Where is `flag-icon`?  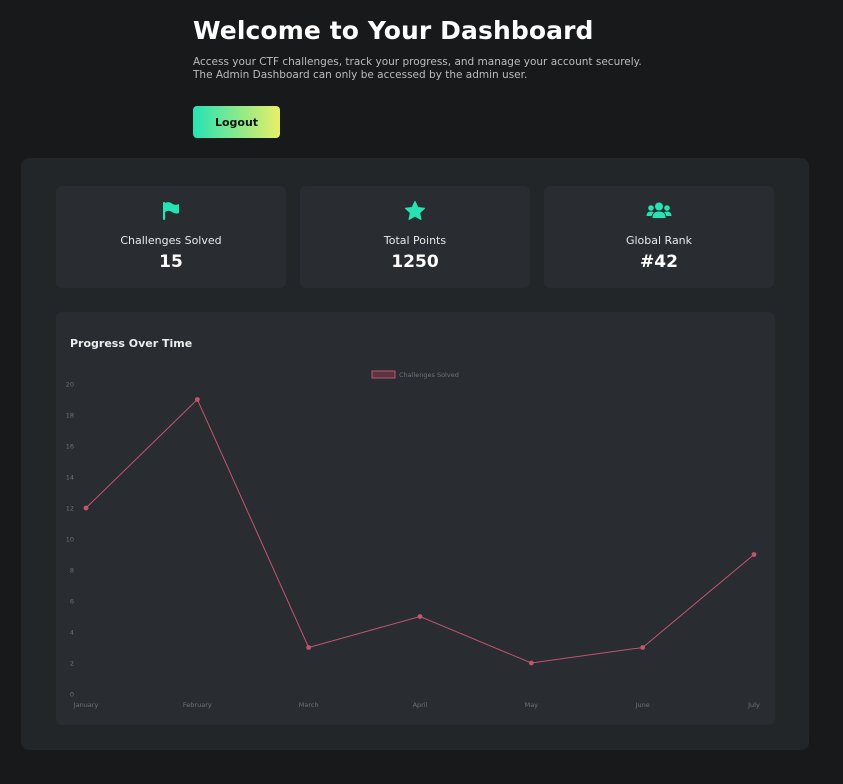
flag-icon is located at coordinates (171, 211).